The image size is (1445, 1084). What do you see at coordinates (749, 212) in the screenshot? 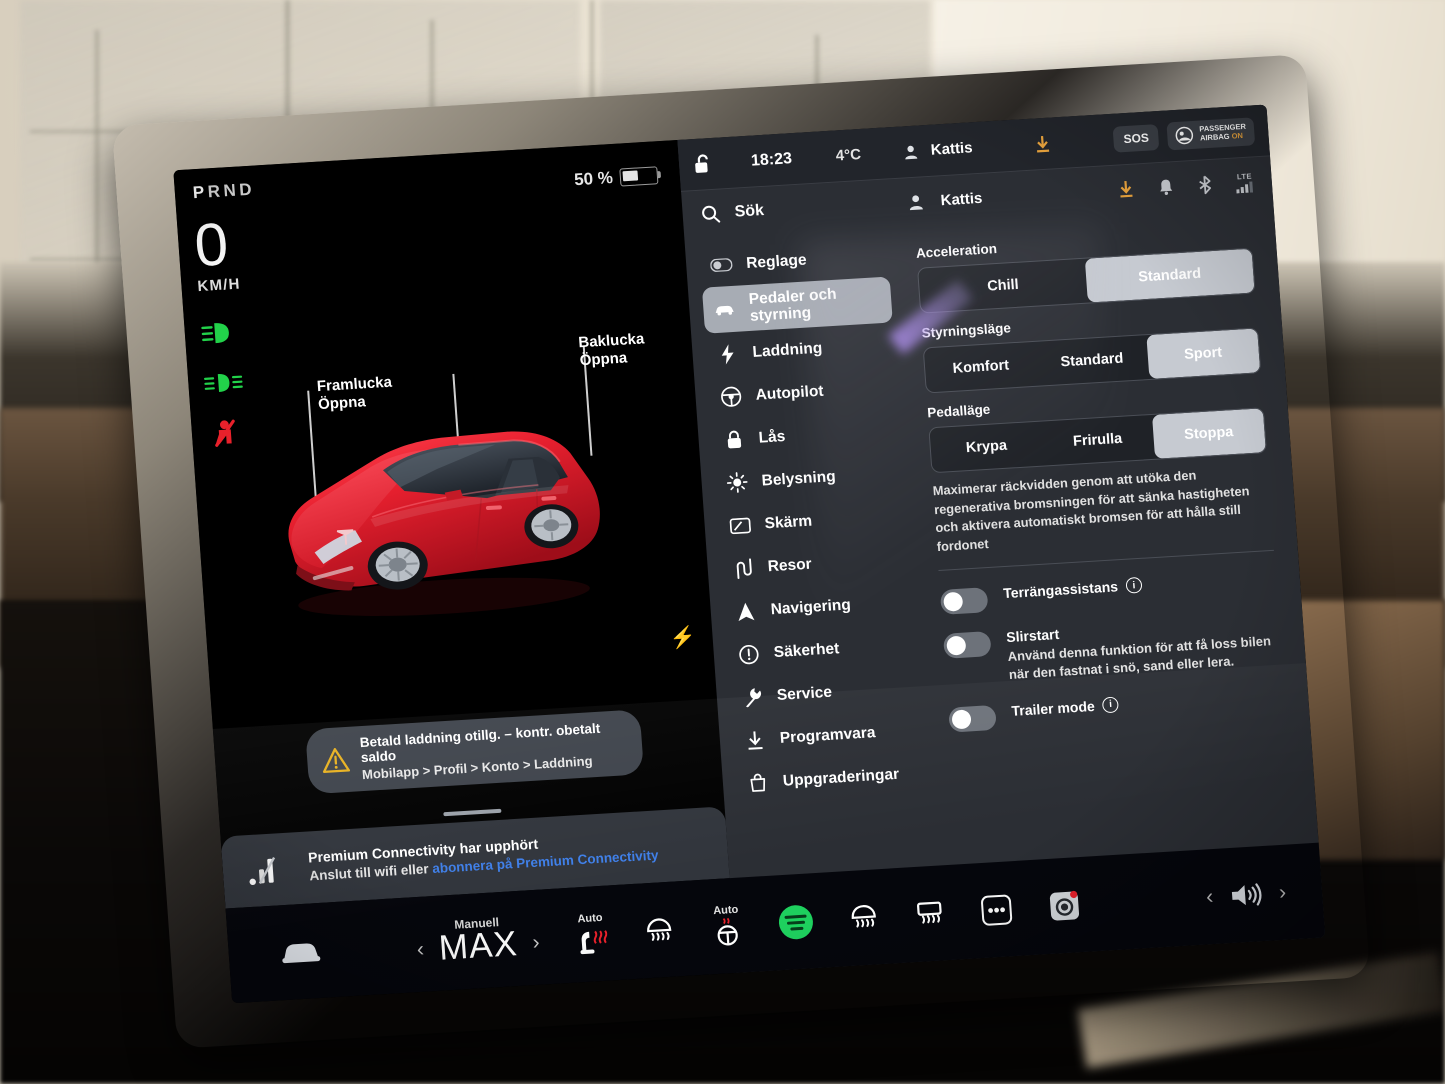
I see `search-label: Sök` at bounding box center [749, 212].